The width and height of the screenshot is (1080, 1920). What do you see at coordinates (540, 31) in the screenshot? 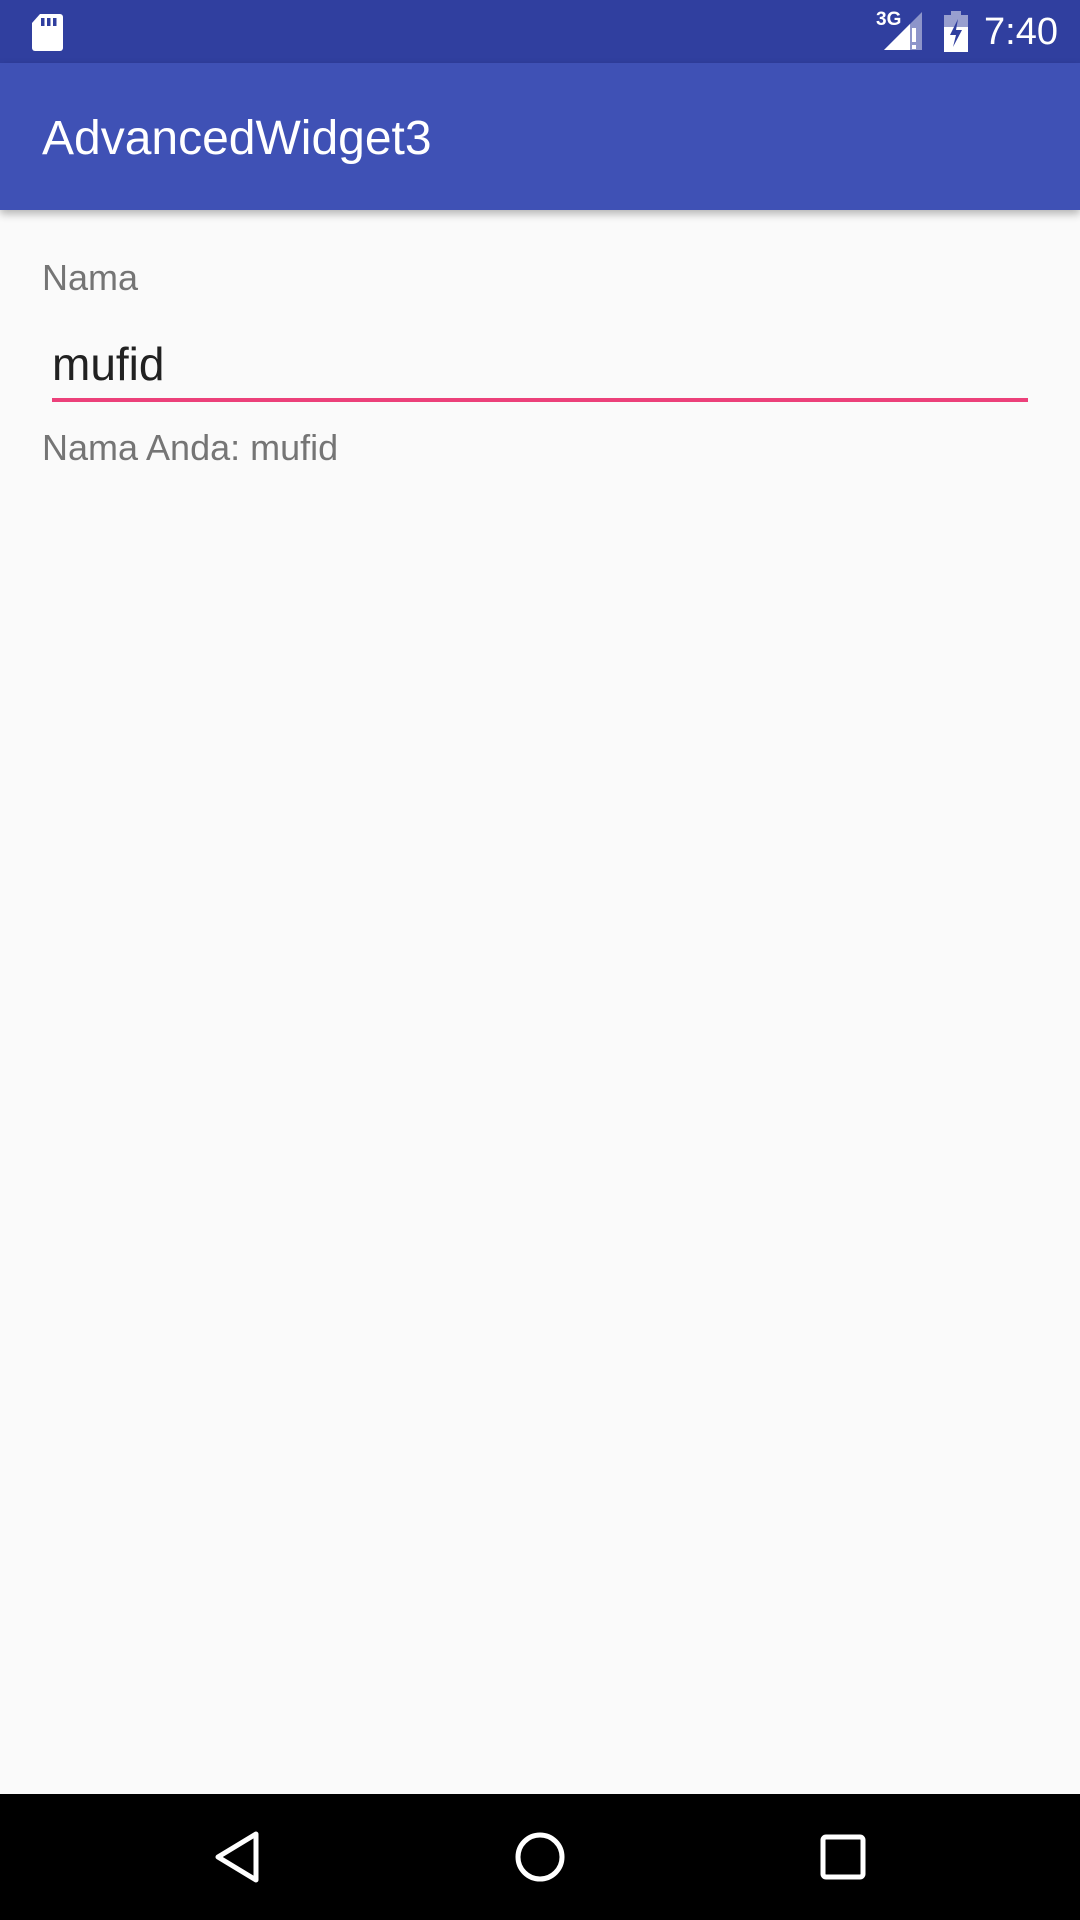
I see `status-bar: 3G 7:40` at bounding box center [540, 31].